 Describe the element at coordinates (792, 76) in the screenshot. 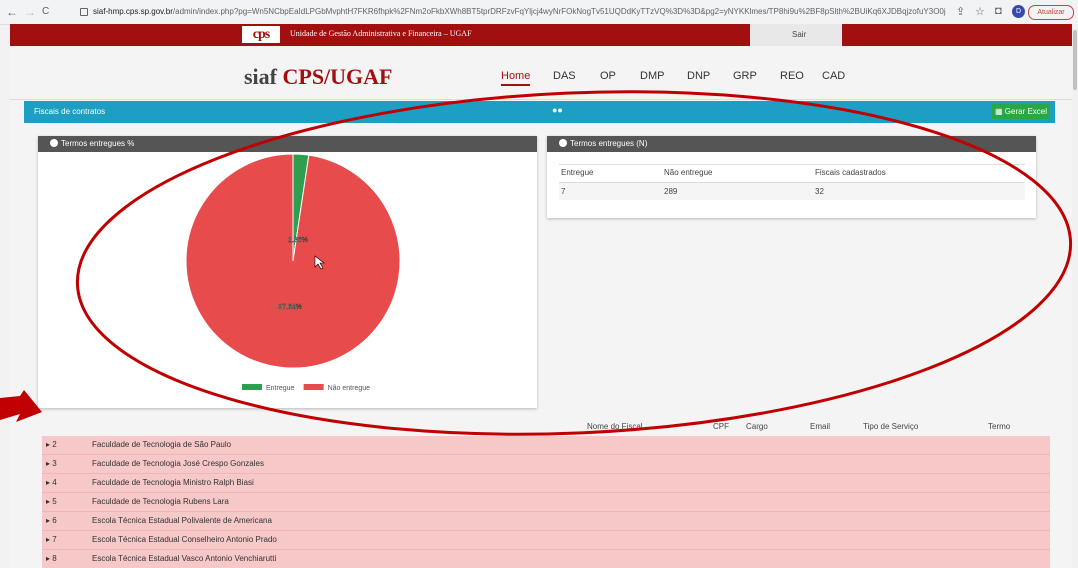

I see `menu-reo: REO` at that location.